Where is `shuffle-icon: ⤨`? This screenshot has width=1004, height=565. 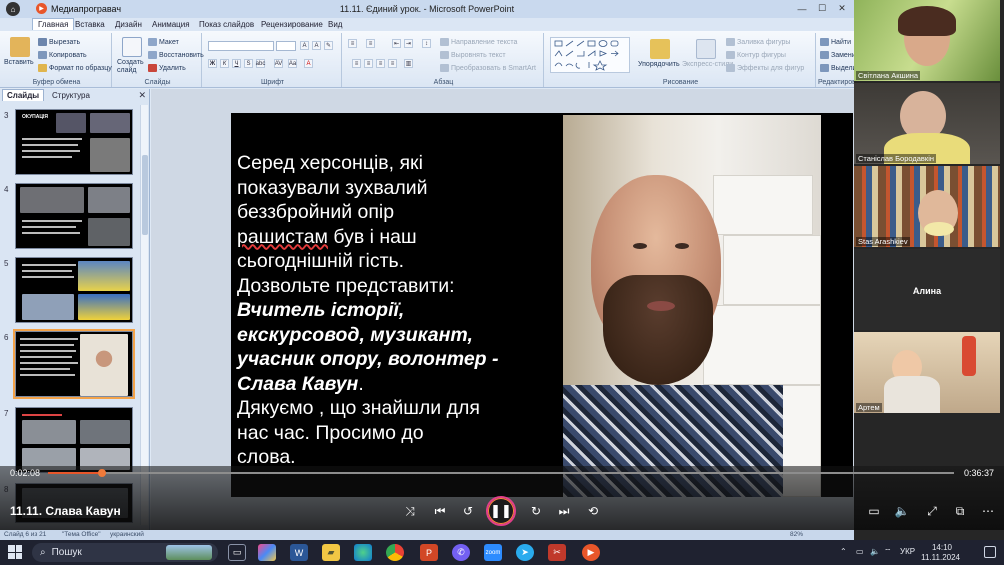
shuffle-icon: ⤨ is located at coordinates (410, 511).